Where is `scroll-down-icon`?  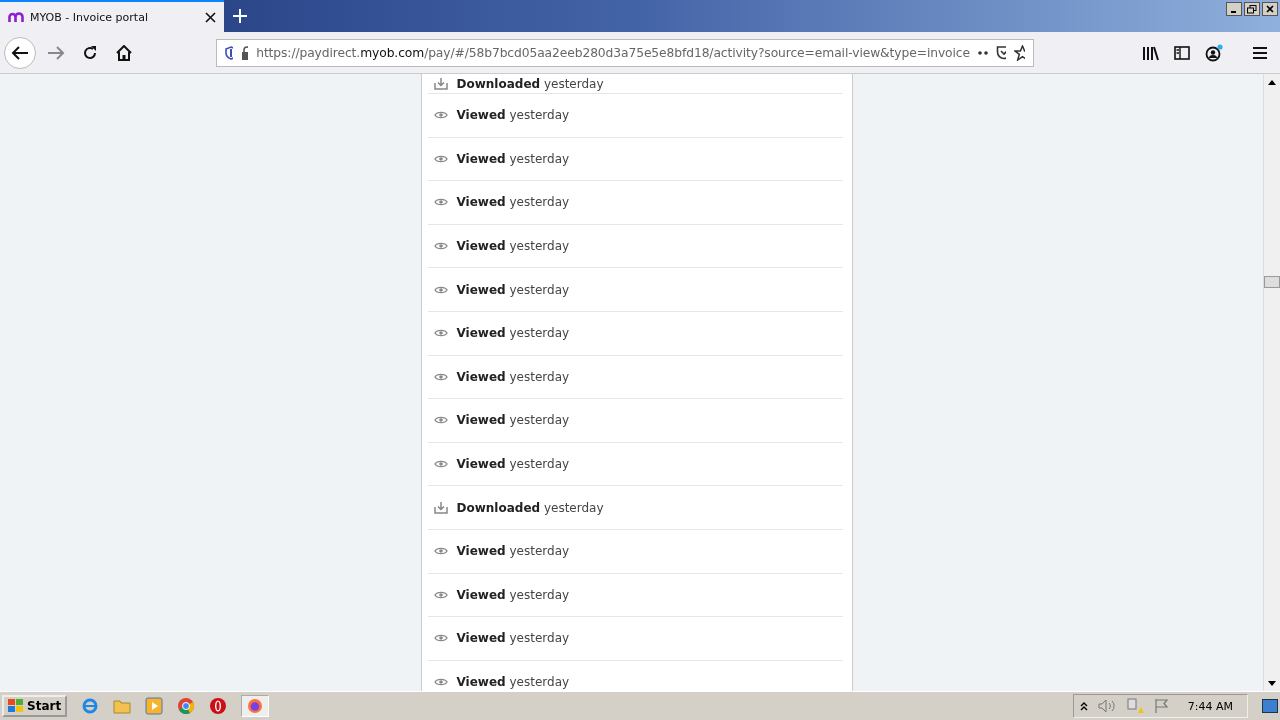 scroll-down-icon is located at coordinates (1272, 683).